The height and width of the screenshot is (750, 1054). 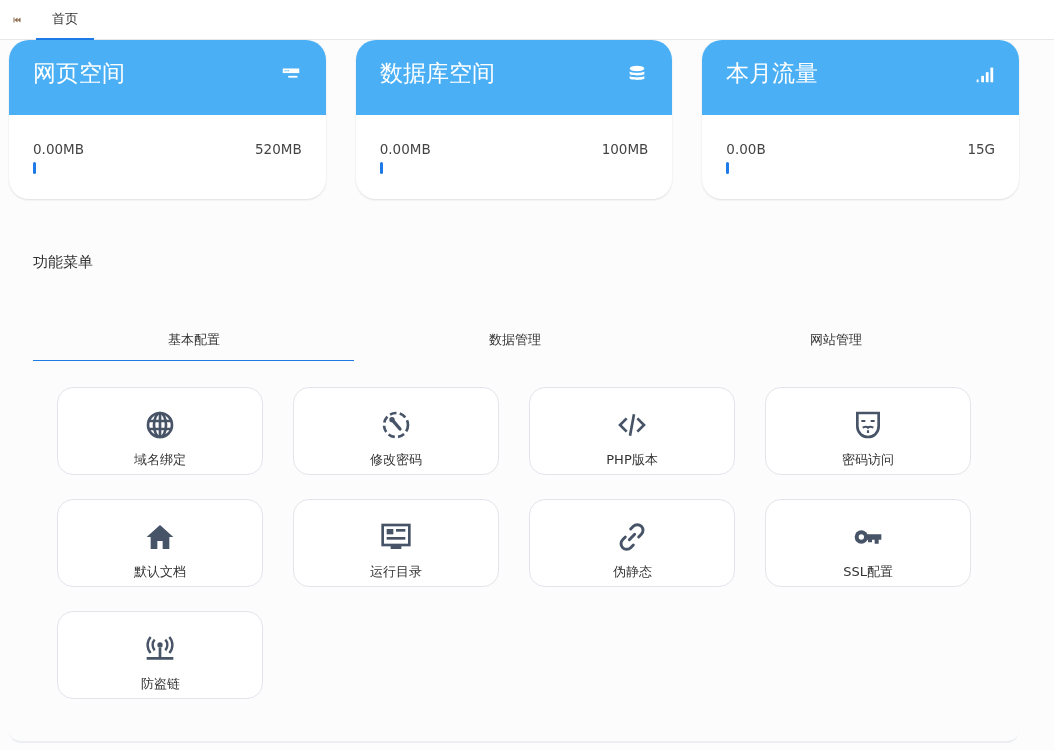 What do you see at coordinates (625, 149) in the screenshot?
I see `total-value: 100MB` at bounding box center [625, 149].